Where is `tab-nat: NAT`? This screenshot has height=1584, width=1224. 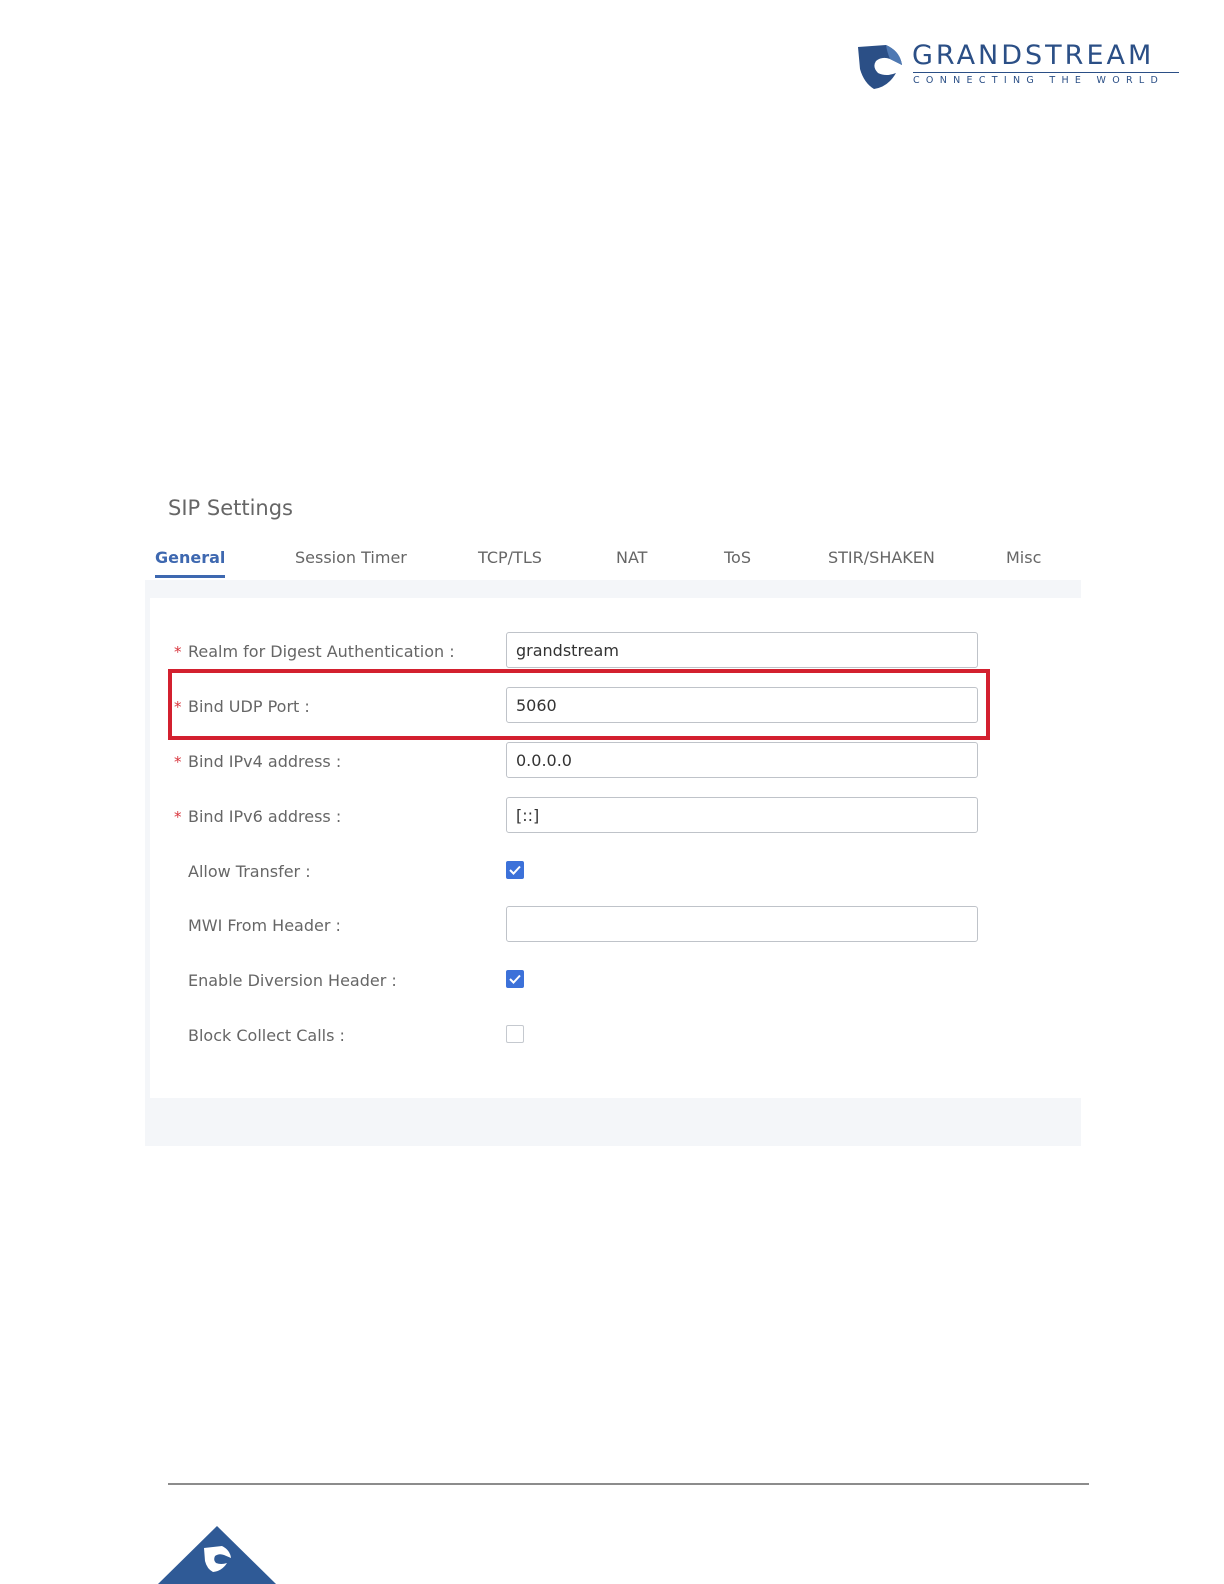 tab-nat: NAT is located at coordinates (631, 557).